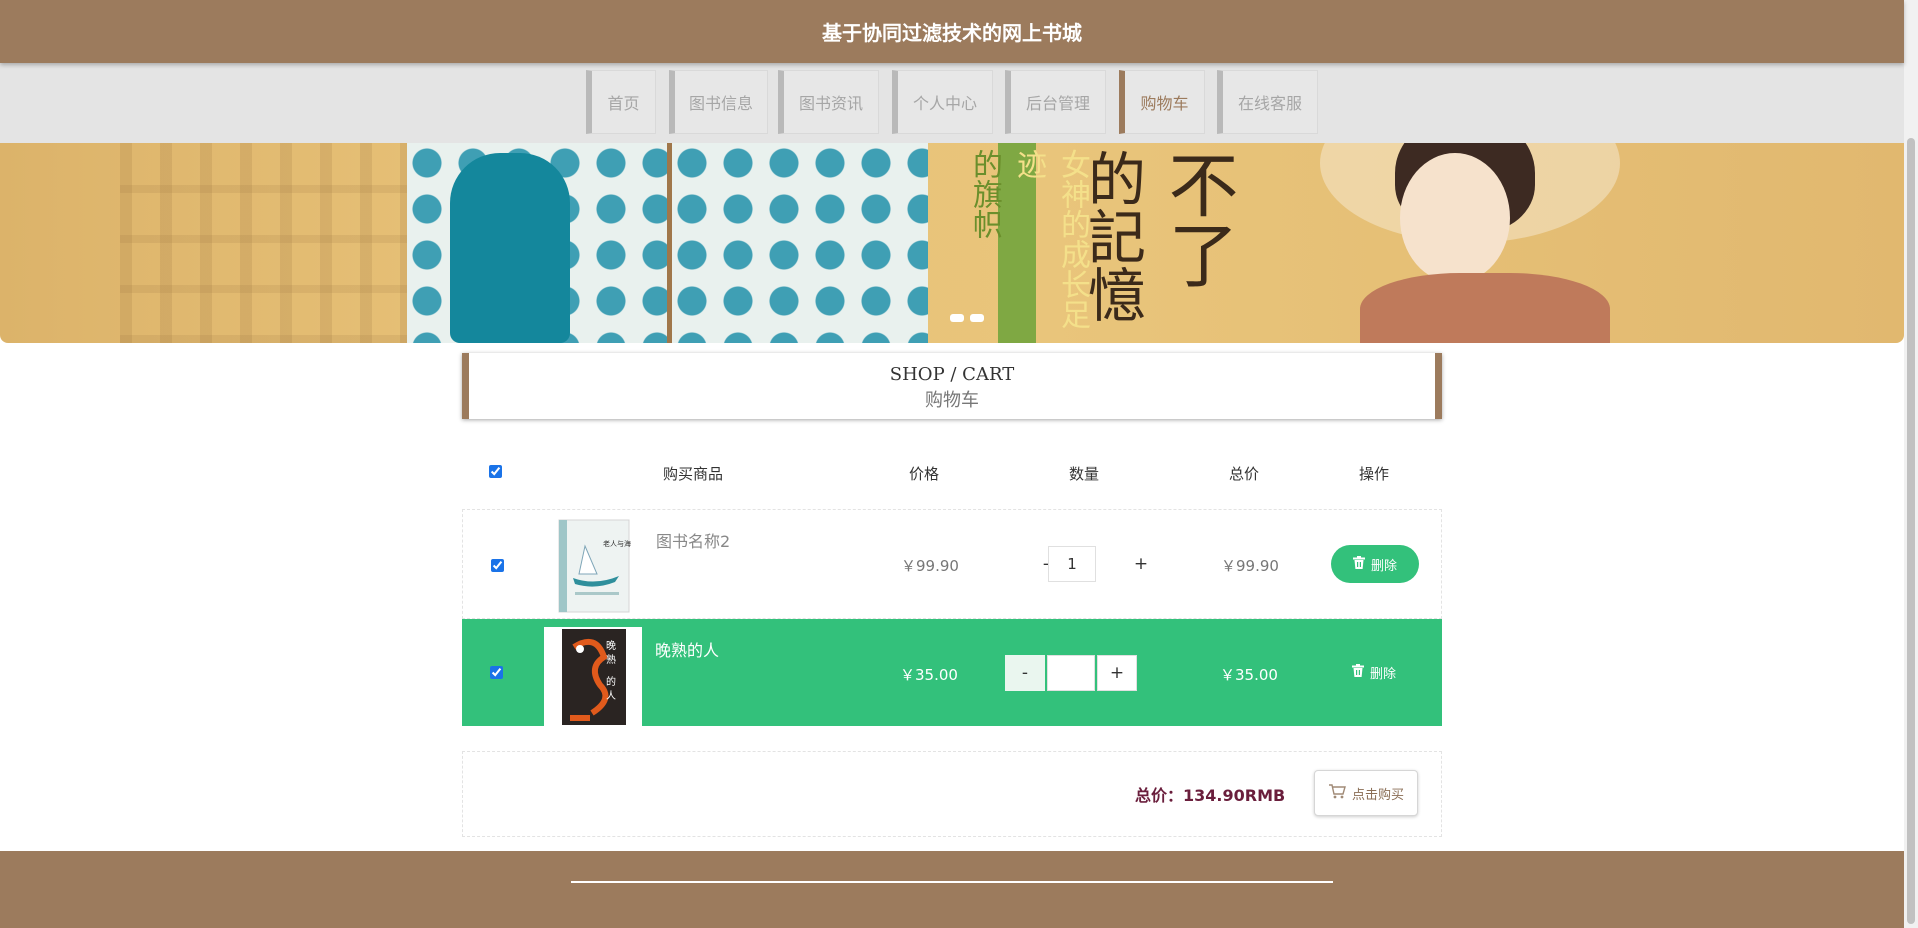  I want to click on banner-lady-dress-image, so click(1485, 308).